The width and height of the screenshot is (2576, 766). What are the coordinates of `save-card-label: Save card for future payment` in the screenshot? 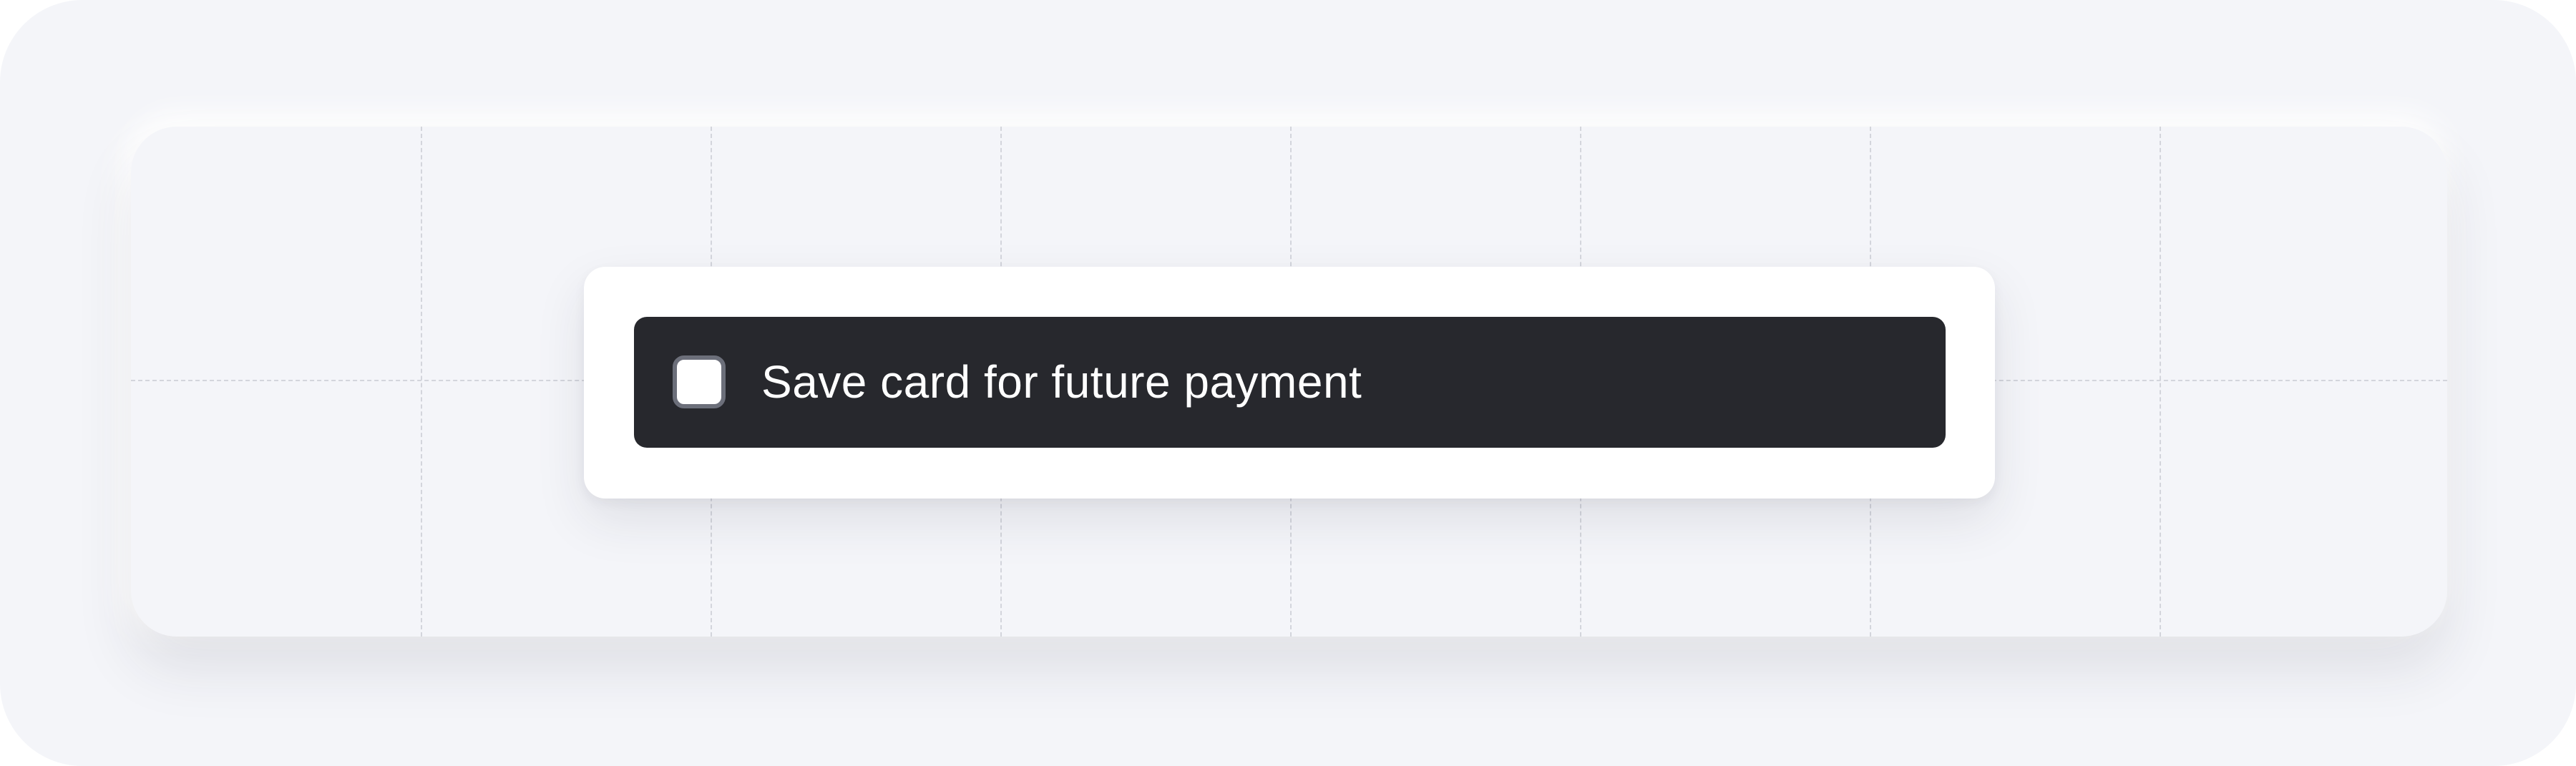 It's located at (1061, 382).